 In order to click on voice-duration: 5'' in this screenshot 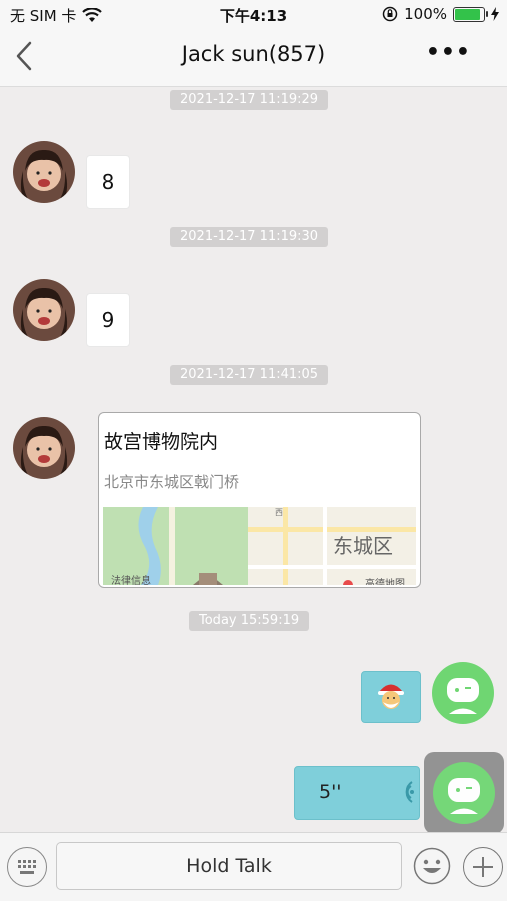, I will do `click(330, 792)`.